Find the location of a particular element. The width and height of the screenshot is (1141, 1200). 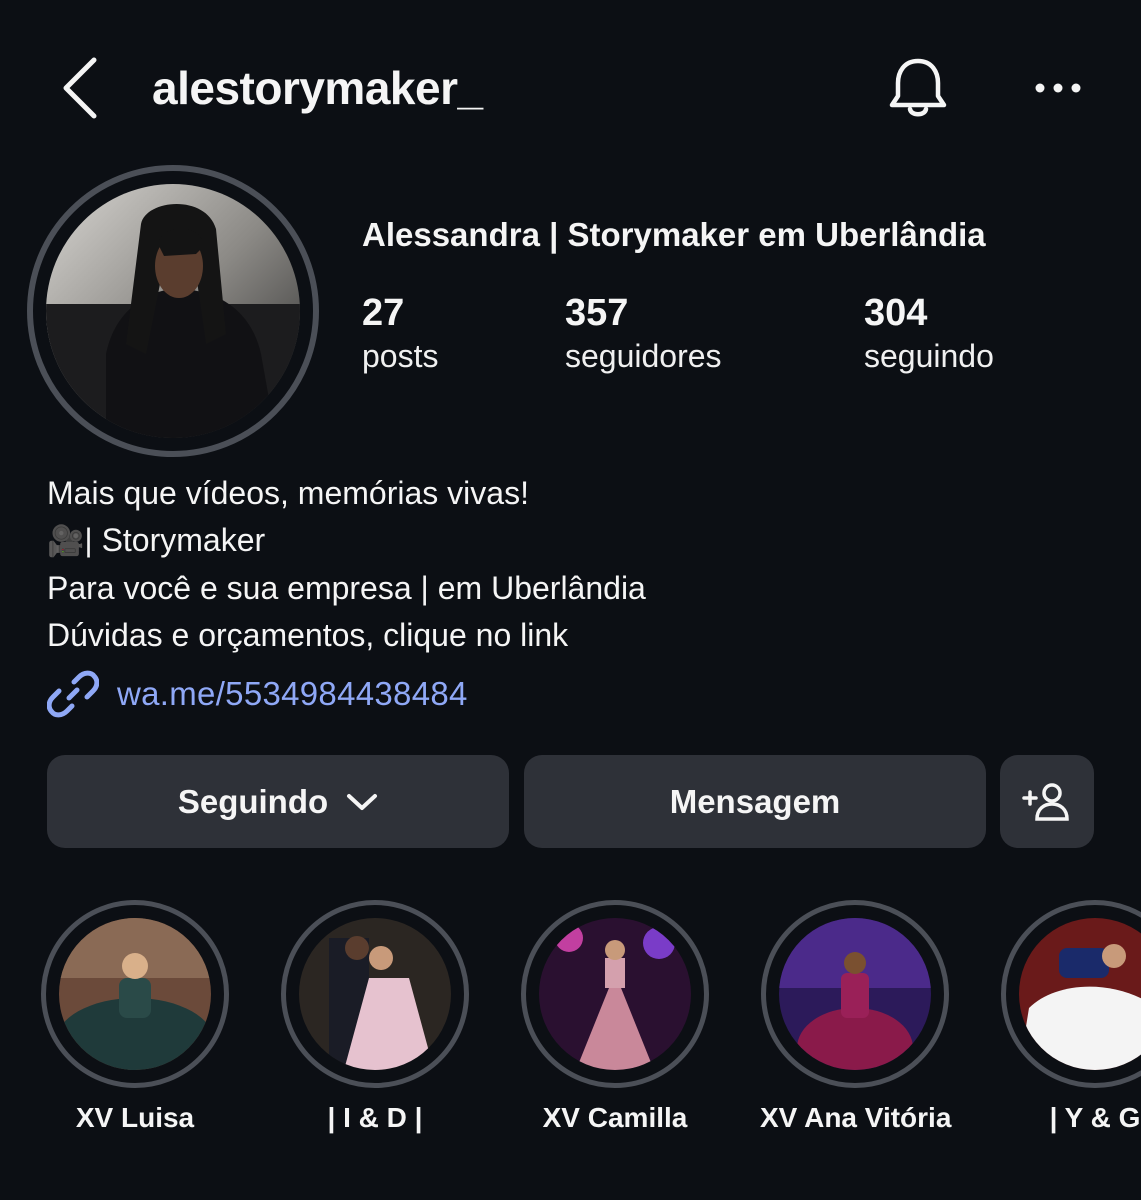

following-button: Seguindo is located at coordinates (278, 801).